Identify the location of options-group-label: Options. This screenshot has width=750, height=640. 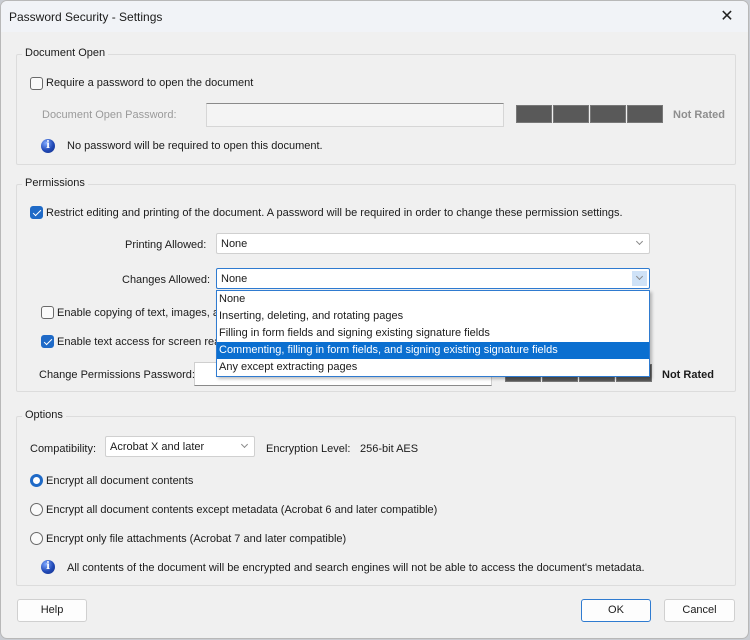
(44, 415).